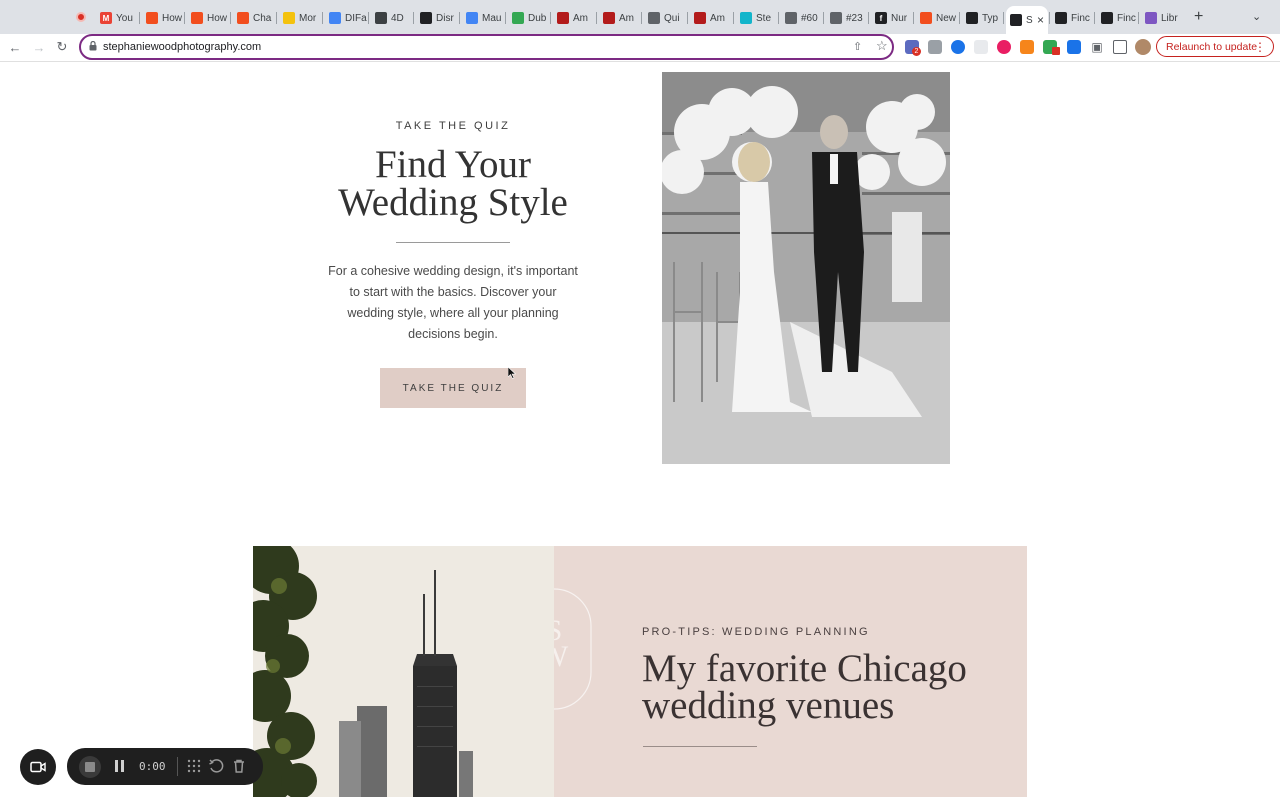 The height and width of the screenshot is (797, 1280). What do you see at coordinates (165, 766) in the screenshot?
I see `recording-controls: 0:00` at bounding box center [165, 766].